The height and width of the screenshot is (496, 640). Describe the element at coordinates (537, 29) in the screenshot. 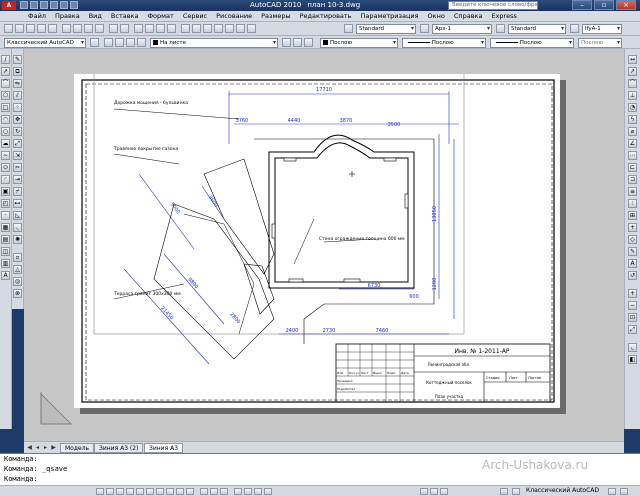

I see `table-style-select: Standard` at that location.